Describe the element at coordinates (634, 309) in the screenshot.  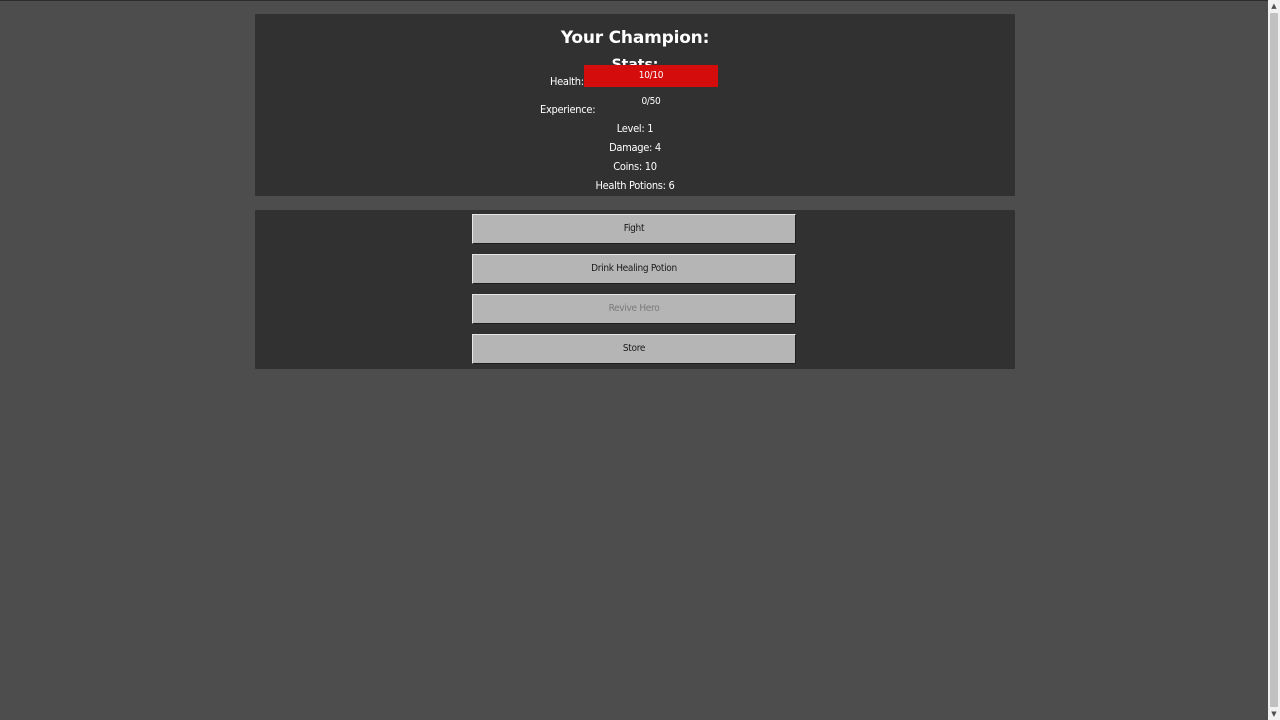
I see `revive-hero-button: Revive Hero` at that location.